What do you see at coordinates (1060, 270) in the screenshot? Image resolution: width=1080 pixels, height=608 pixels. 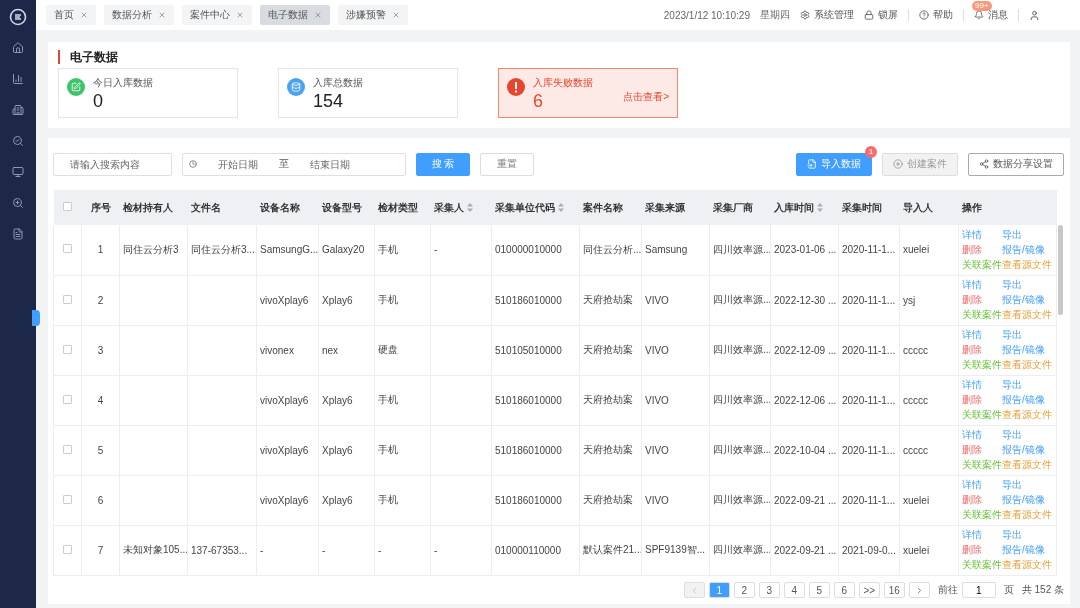 I see `scrollbar` at bounding box center [1060, 270].